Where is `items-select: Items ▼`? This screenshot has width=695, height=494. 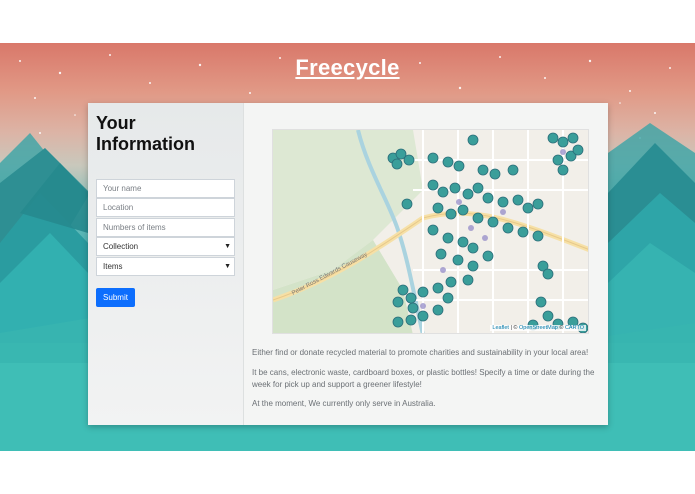
items-select: Items ▼ is located at coordinates (165, 266).